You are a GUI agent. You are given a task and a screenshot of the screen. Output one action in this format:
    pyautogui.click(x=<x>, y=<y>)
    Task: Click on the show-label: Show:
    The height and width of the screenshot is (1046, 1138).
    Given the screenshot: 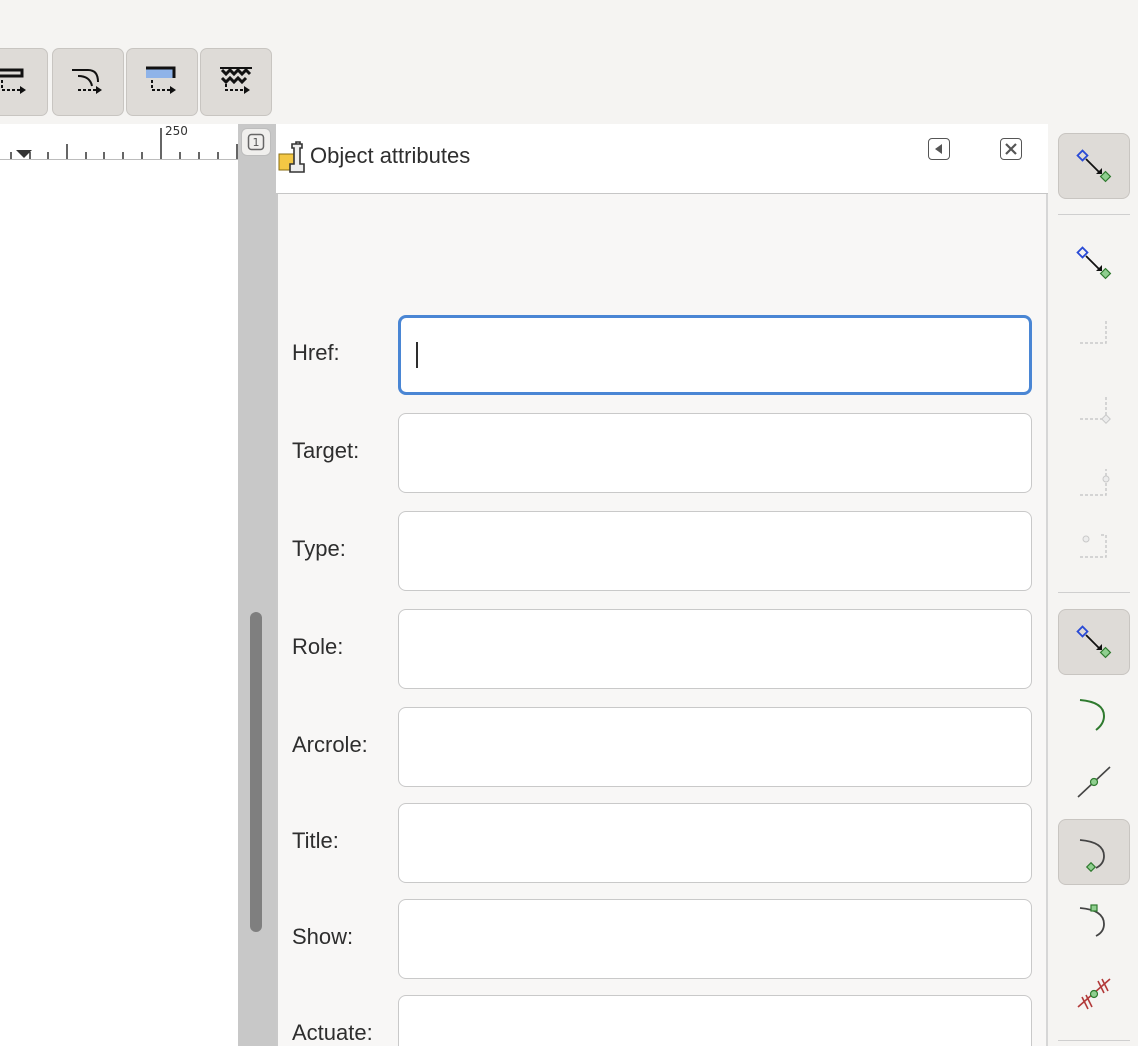 What is the action you would take?
    pyautogui.click(x=323, y=936)
    